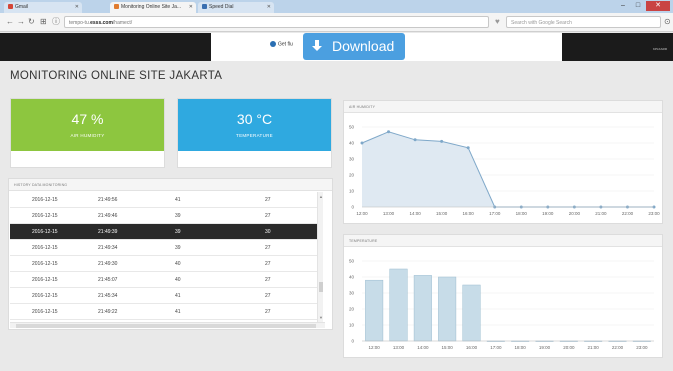  Describe the element at coordinates (108, 264) in the screenshot. I see `cell-time: 21:49:30` at that location.